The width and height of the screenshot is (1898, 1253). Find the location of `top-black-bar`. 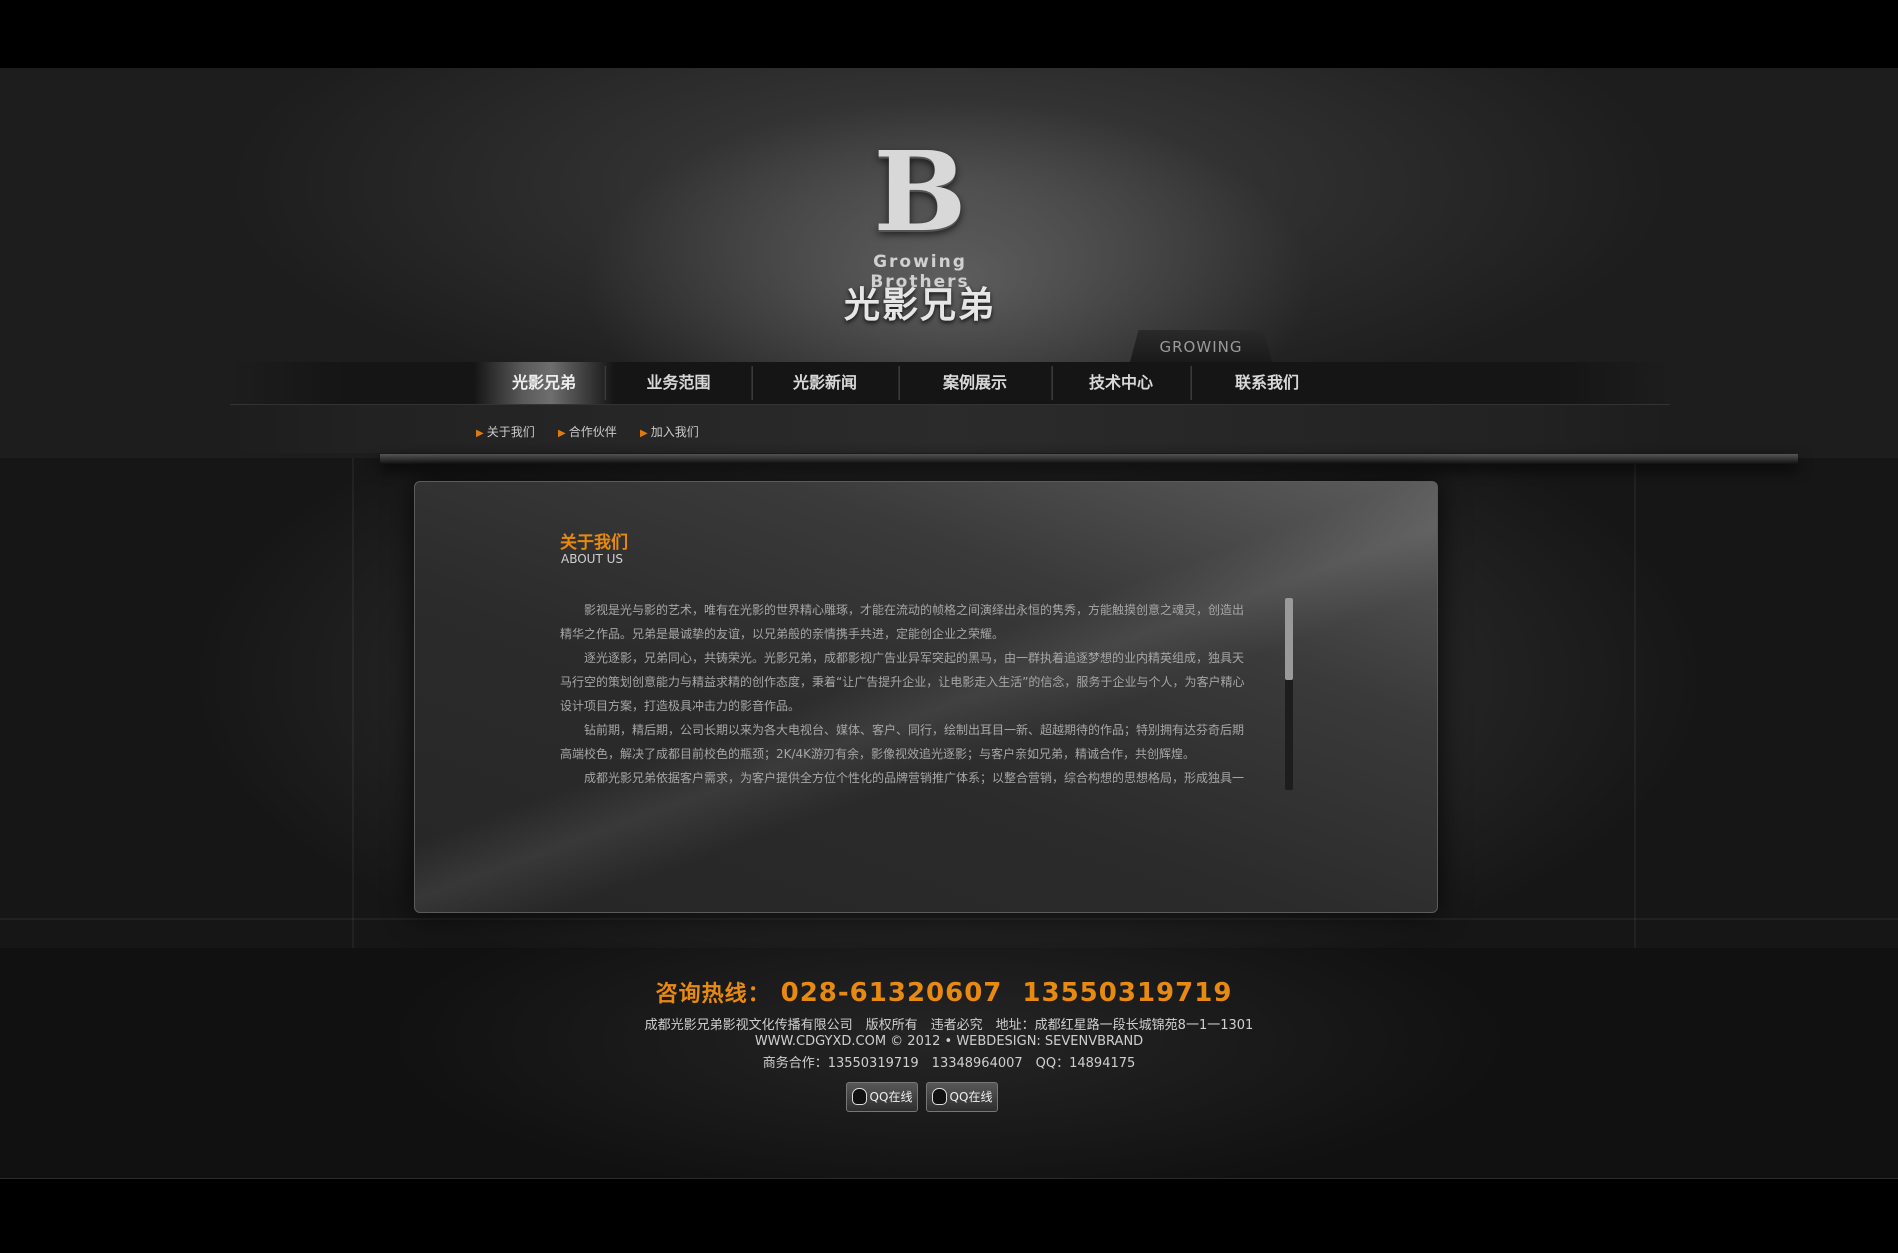

top-black-bar is located at coordinates (949, 34).